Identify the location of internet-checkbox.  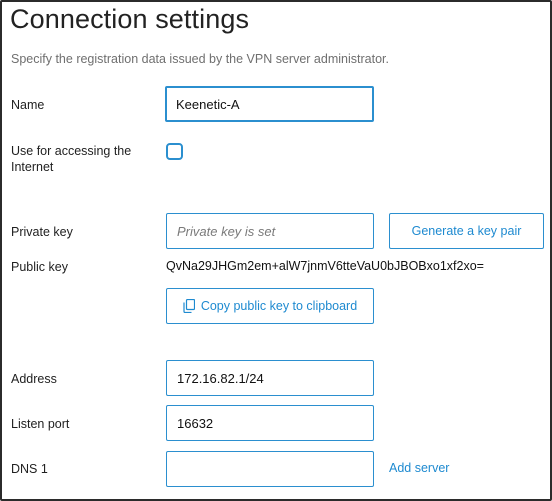
(174, 151).